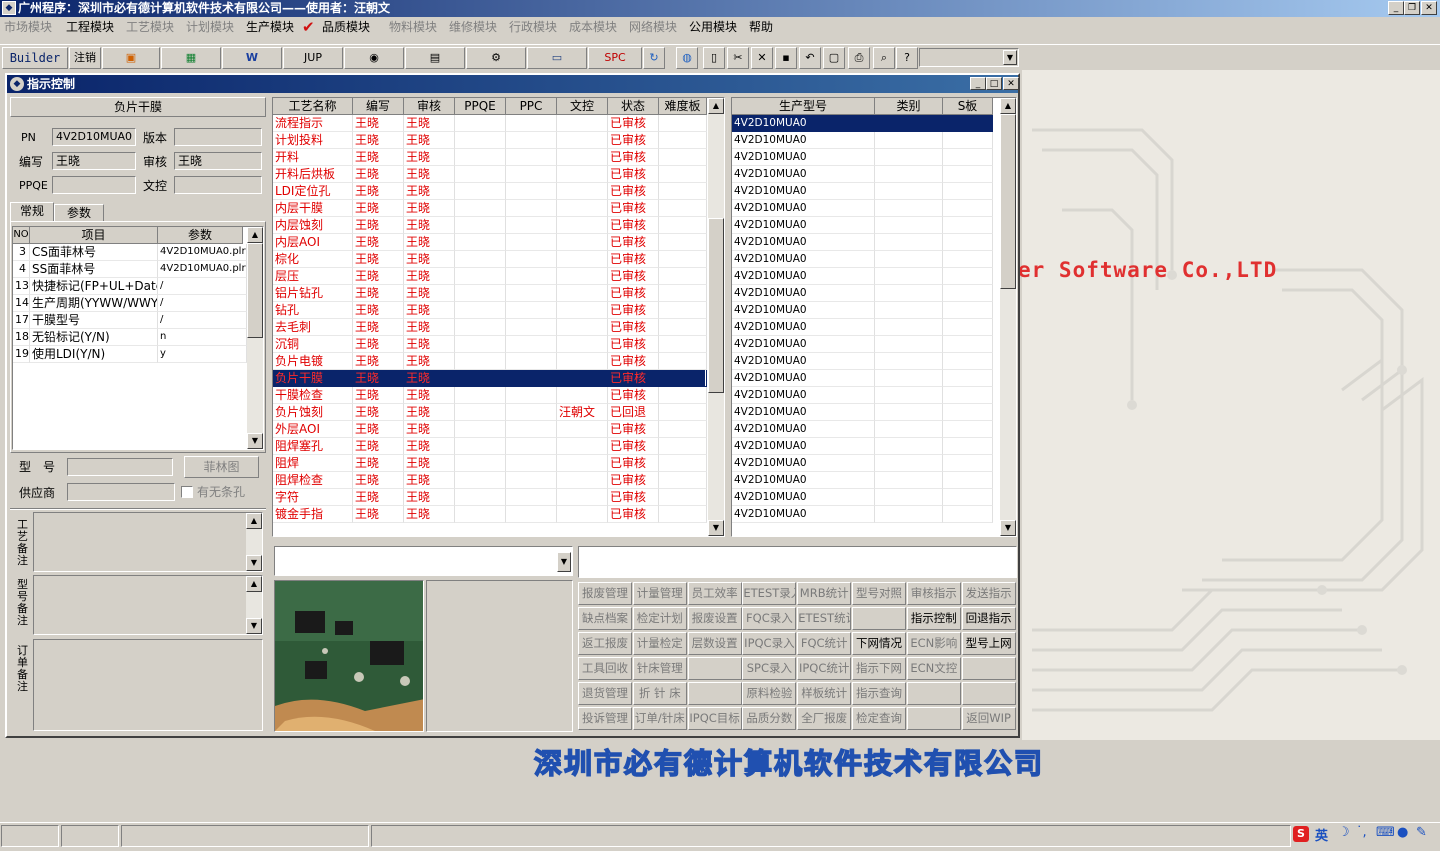  What do you see at coordinates (490, 276) in the screenshot?
I see `process-row: 层压 王晓 王晓 已审核` at bounding box center [490, 276].